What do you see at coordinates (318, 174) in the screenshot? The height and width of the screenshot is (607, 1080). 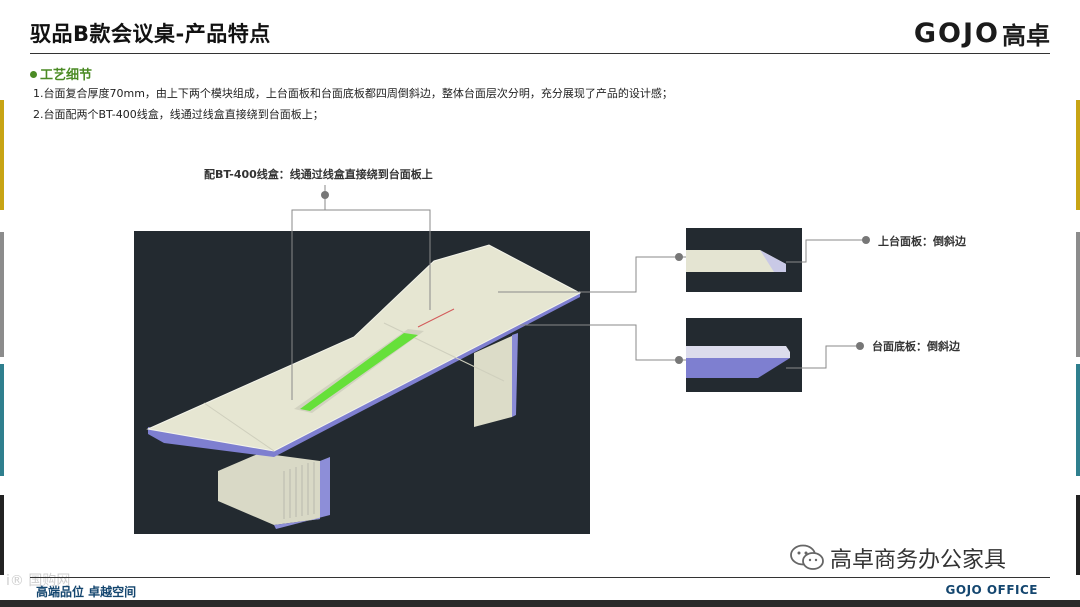 I see `callout-wire-box: 配BT-400线盒：线通过线盒直接绕到台面板上` at bounding box center [318, 174].